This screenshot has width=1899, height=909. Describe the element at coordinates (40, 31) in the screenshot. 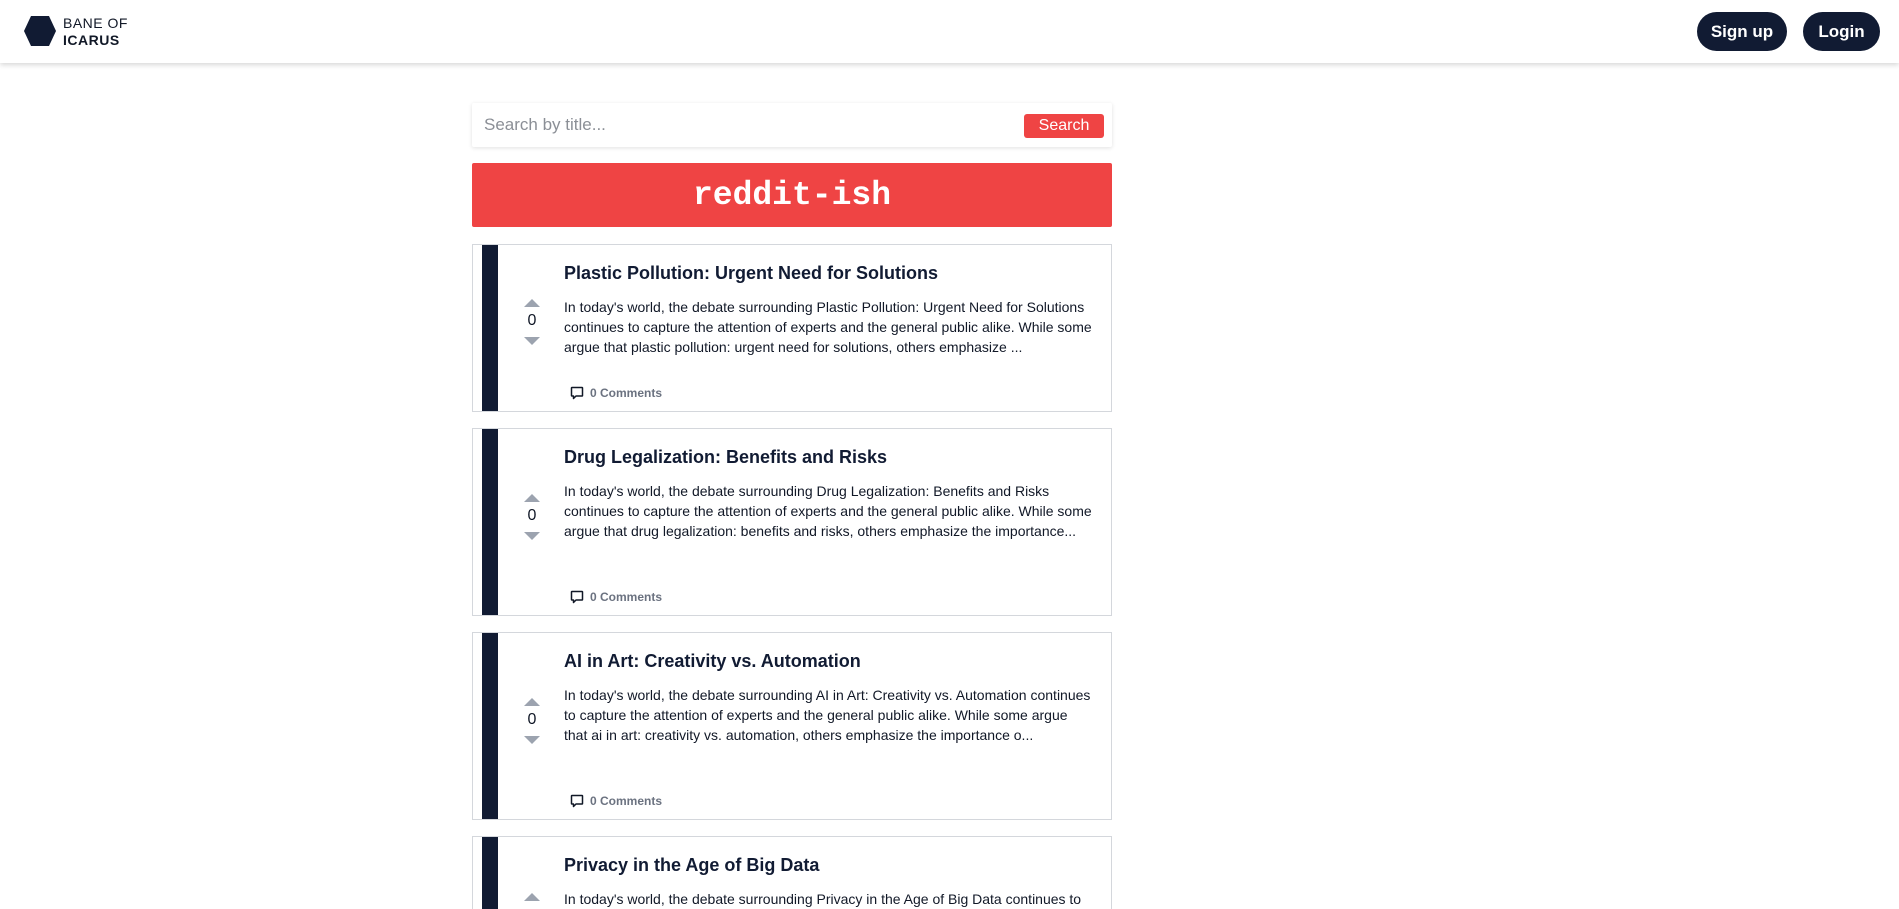

I see `hexagon-logo-icon` at that location.